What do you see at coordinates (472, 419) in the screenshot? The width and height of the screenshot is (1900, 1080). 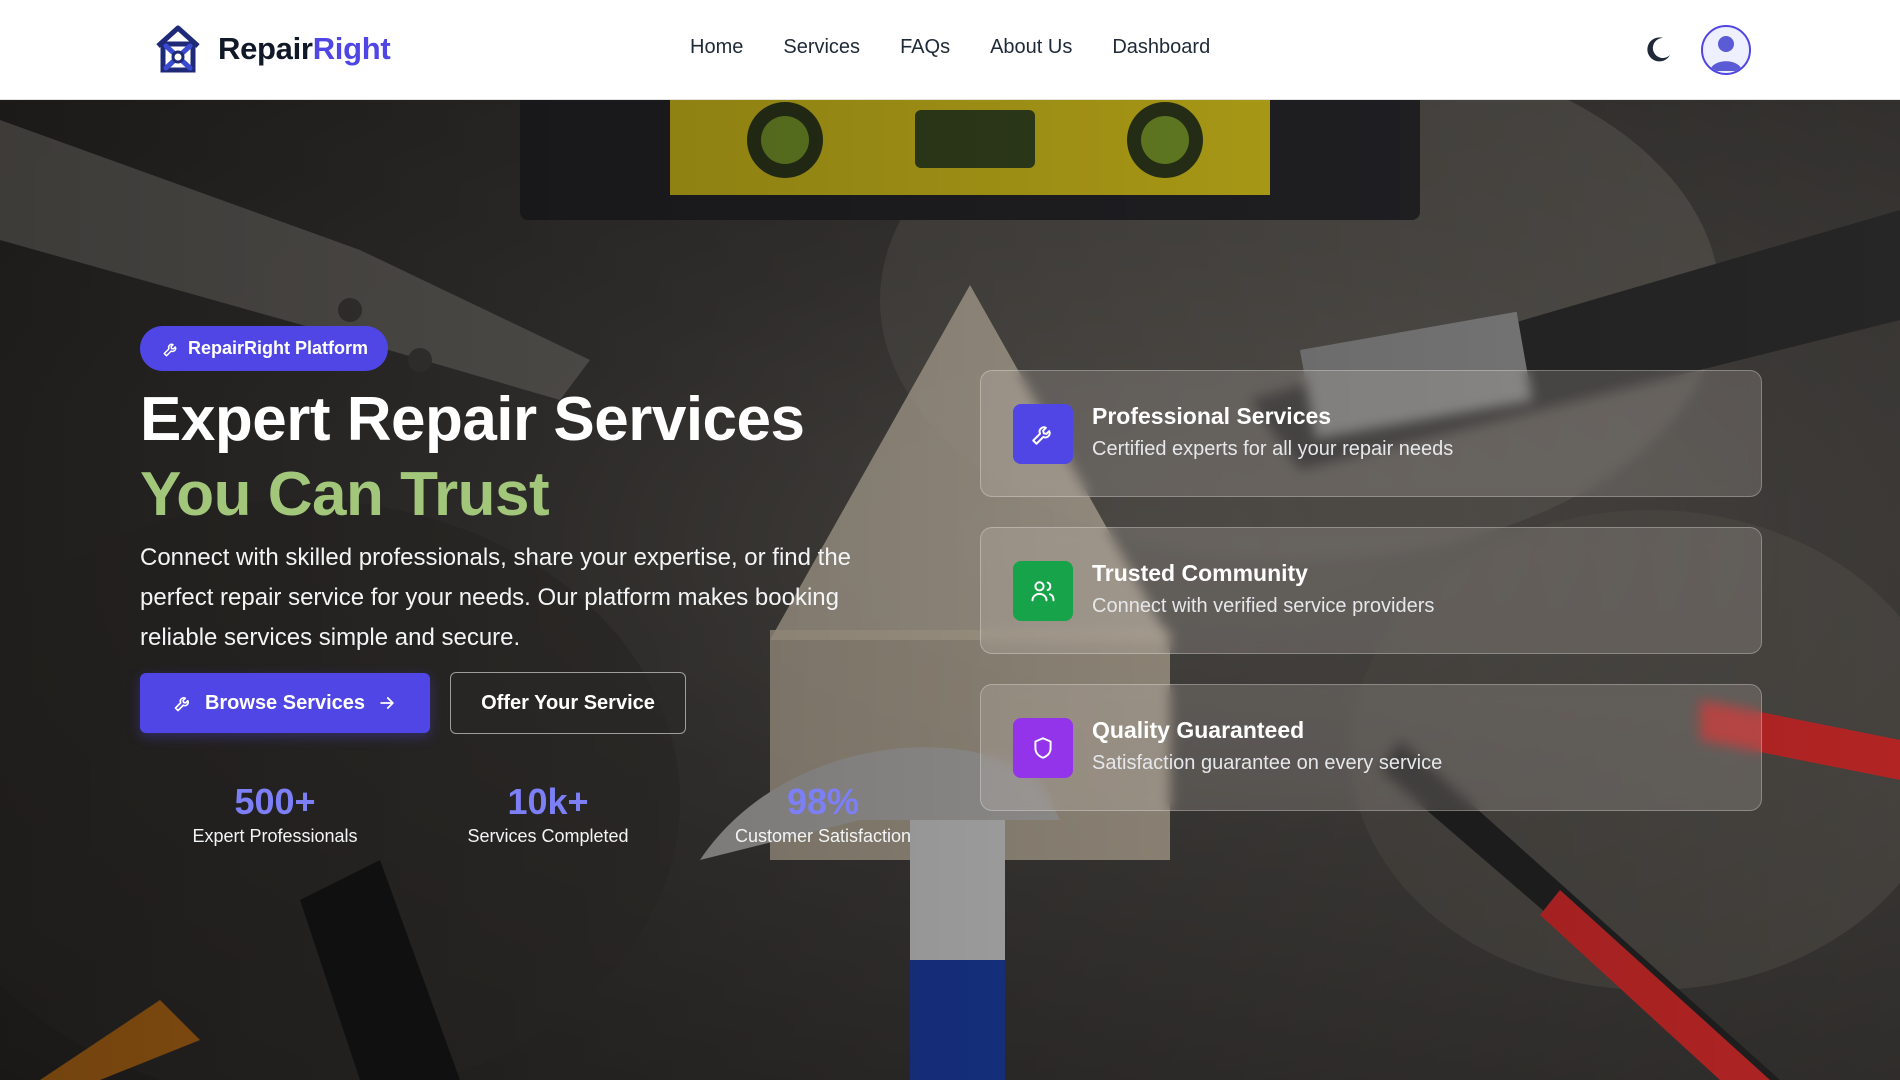 I see `hero-headline-line1: Expert Repair Services` at bounding box center [472, 419].